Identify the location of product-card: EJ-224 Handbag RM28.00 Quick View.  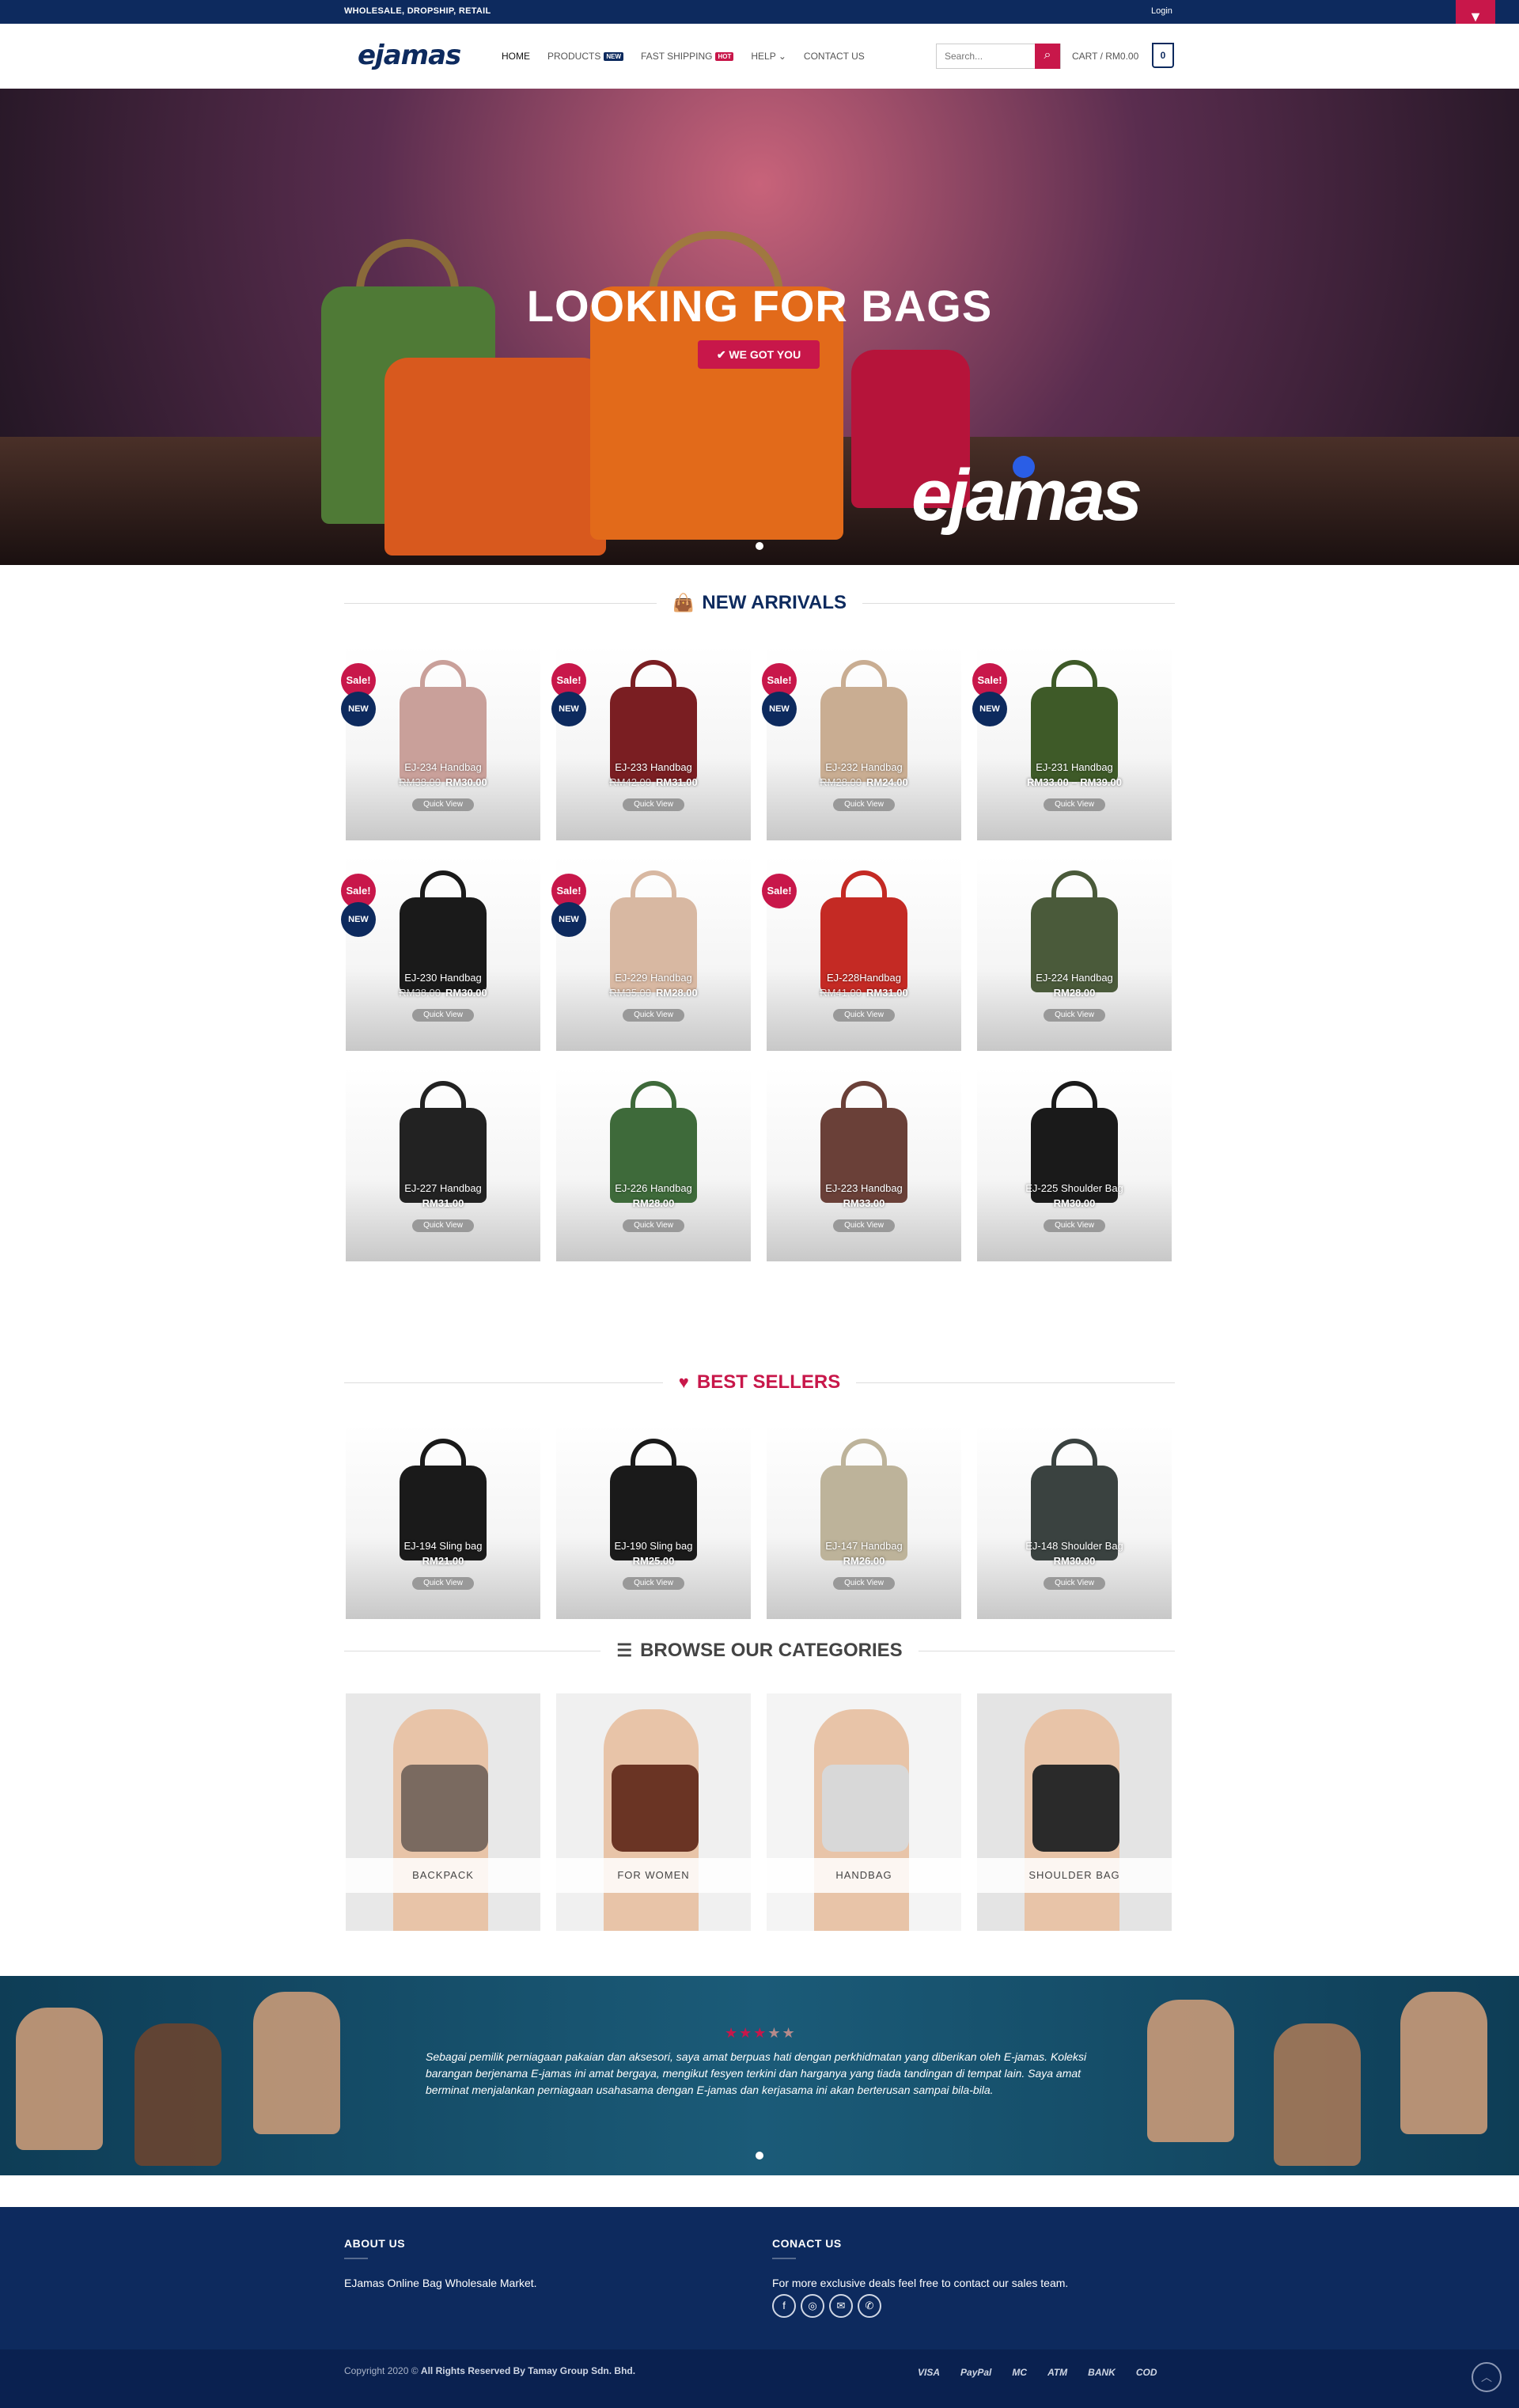
(1074, 953).